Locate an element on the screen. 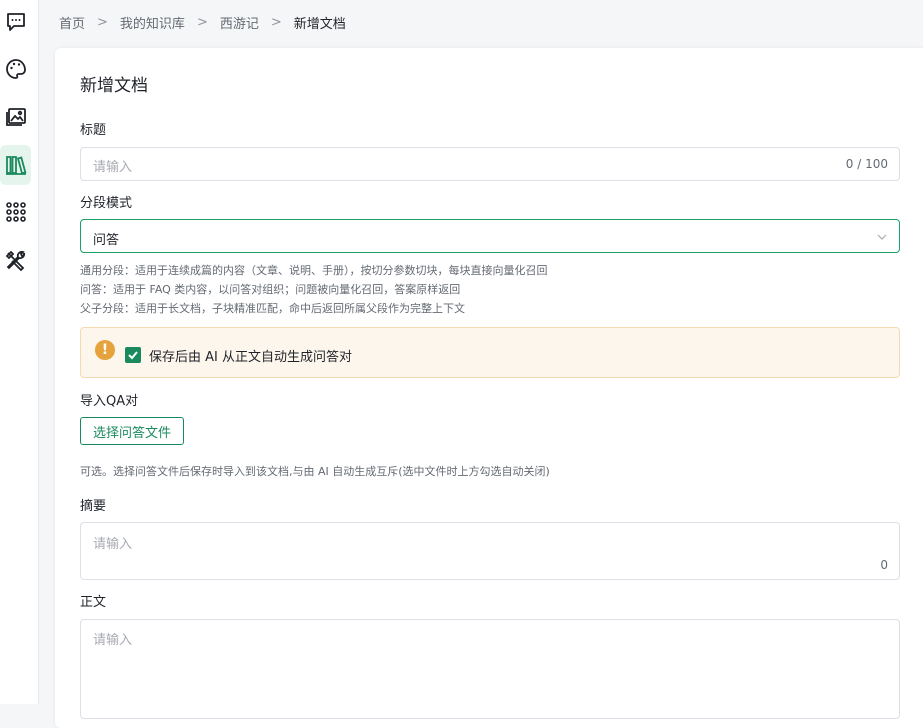  mode-select-value: 问答 is located at coordinates (106, 240).